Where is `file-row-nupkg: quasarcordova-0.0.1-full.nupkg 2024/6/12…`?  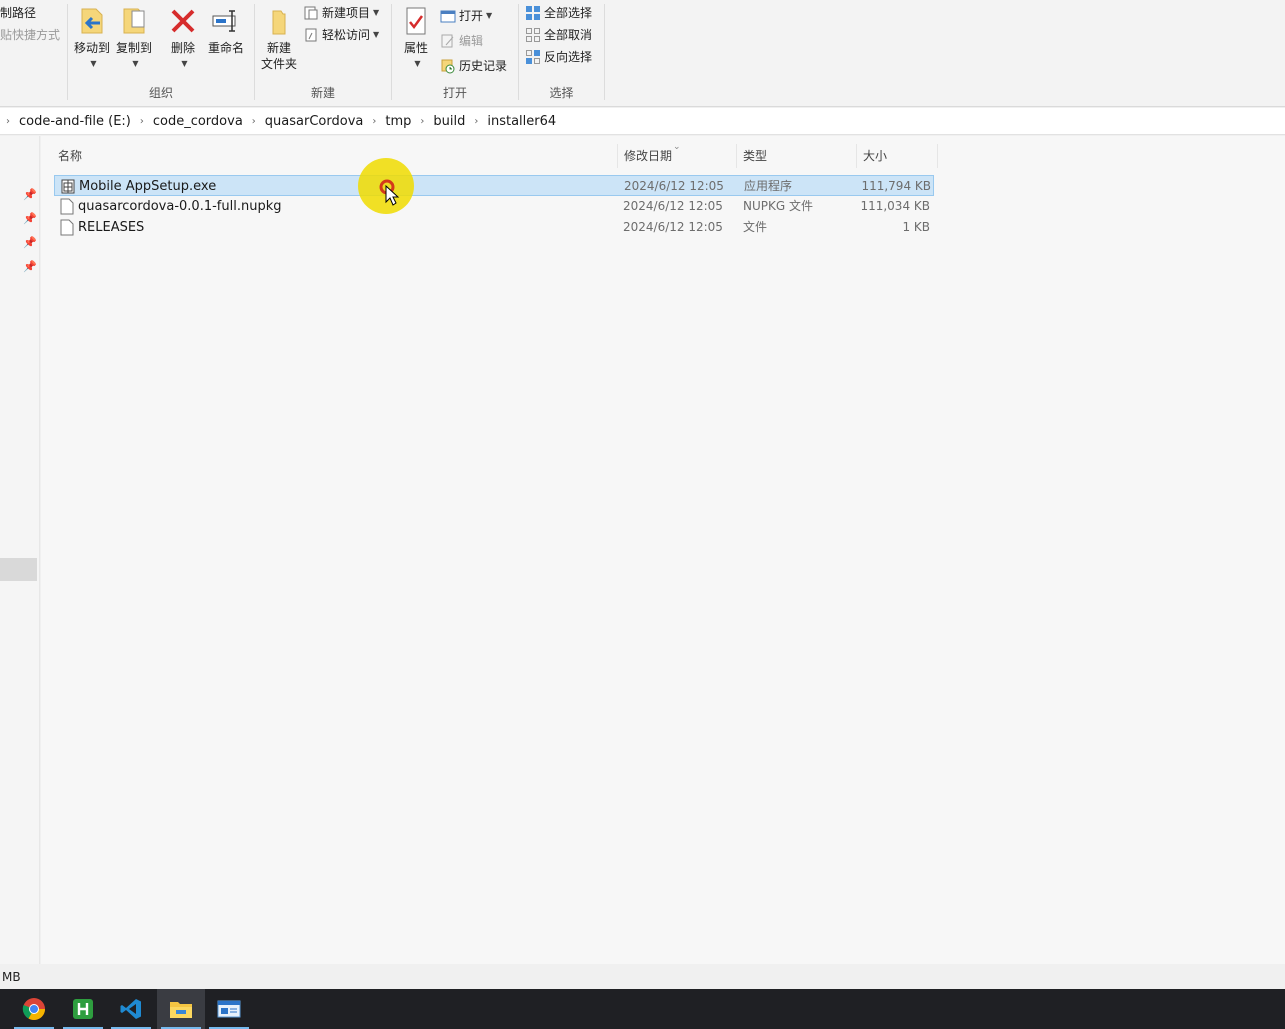 file-row-nupkg: quasarcordova-0.0.1-full.nupkg 2024/6/12… is located at coordinates (494, 206).